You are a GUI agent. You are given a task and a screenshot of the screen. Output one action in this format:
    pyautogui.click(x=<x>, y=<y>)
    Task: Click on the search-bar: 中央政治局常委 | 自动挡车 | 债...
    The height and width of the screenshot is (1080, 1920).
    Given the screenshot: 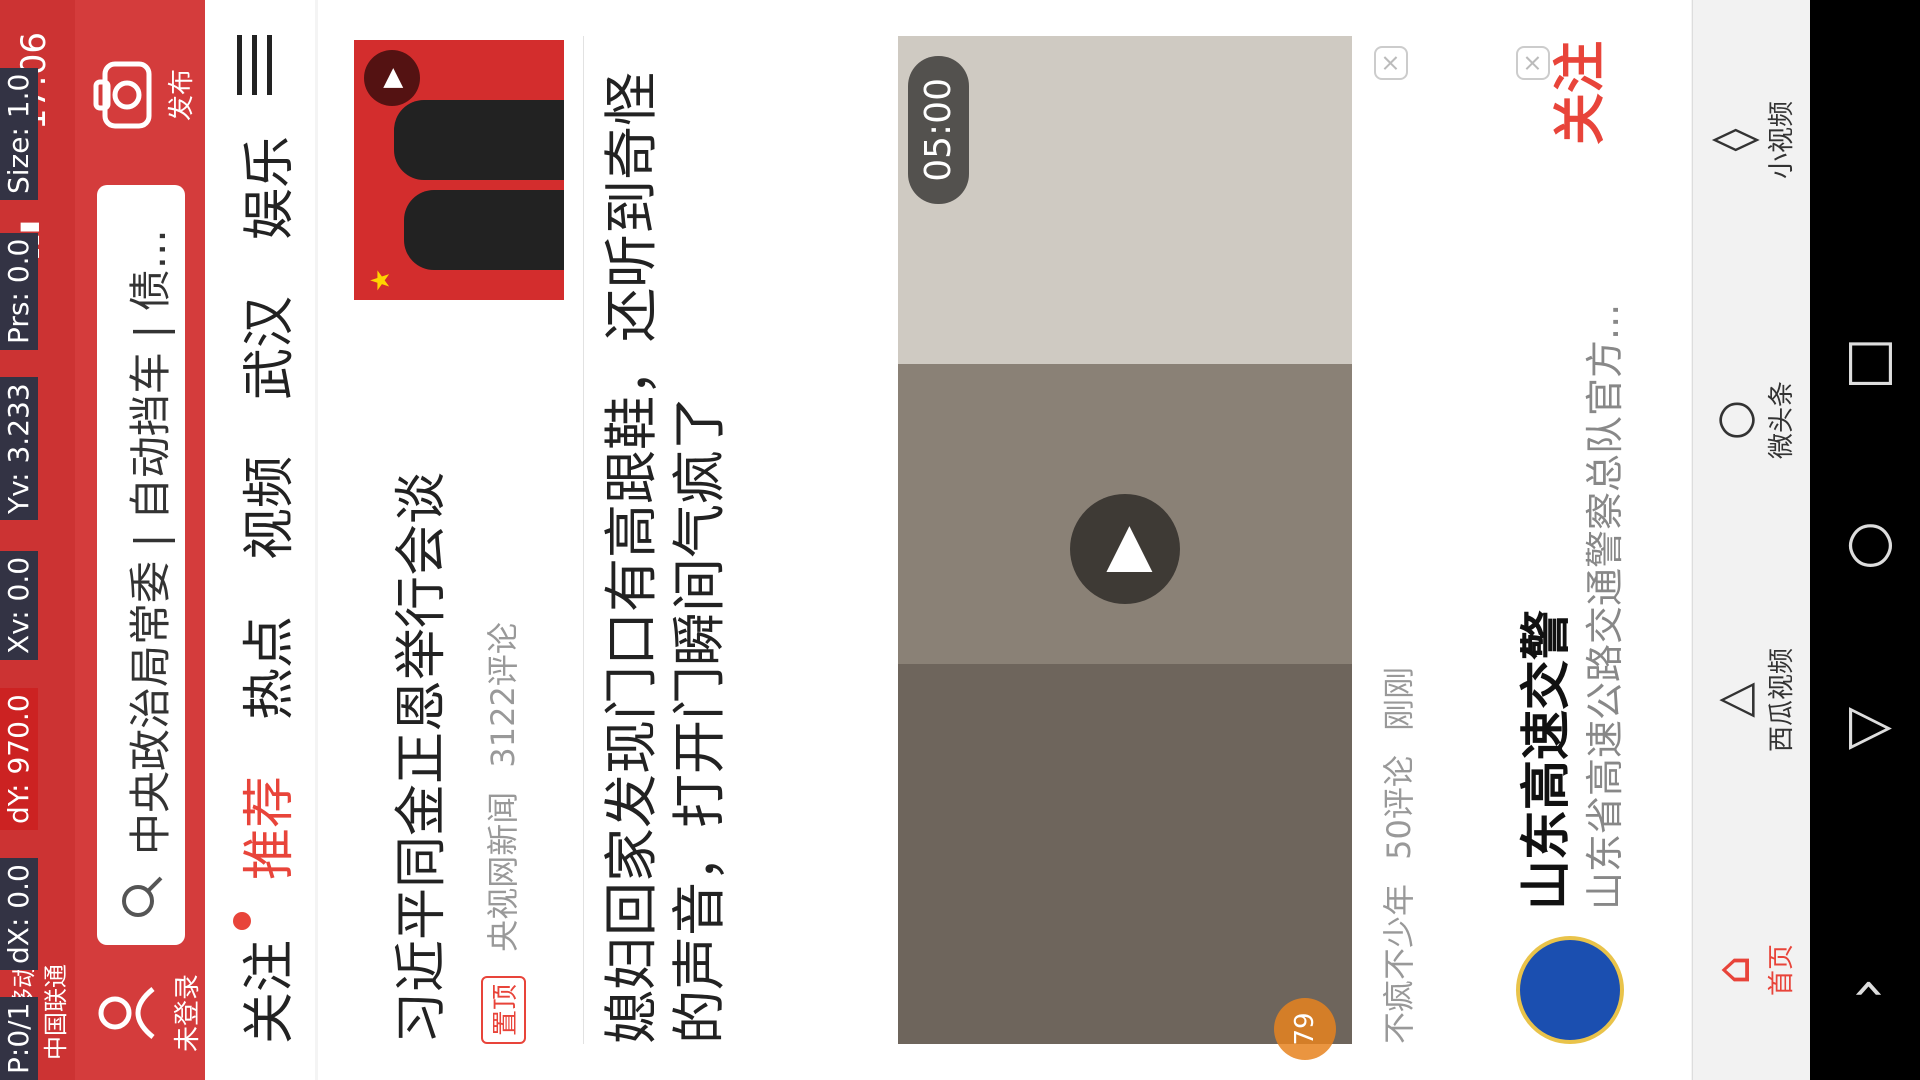 What is the action you would take?
    pyautogui.click(x=141, y=565)
    